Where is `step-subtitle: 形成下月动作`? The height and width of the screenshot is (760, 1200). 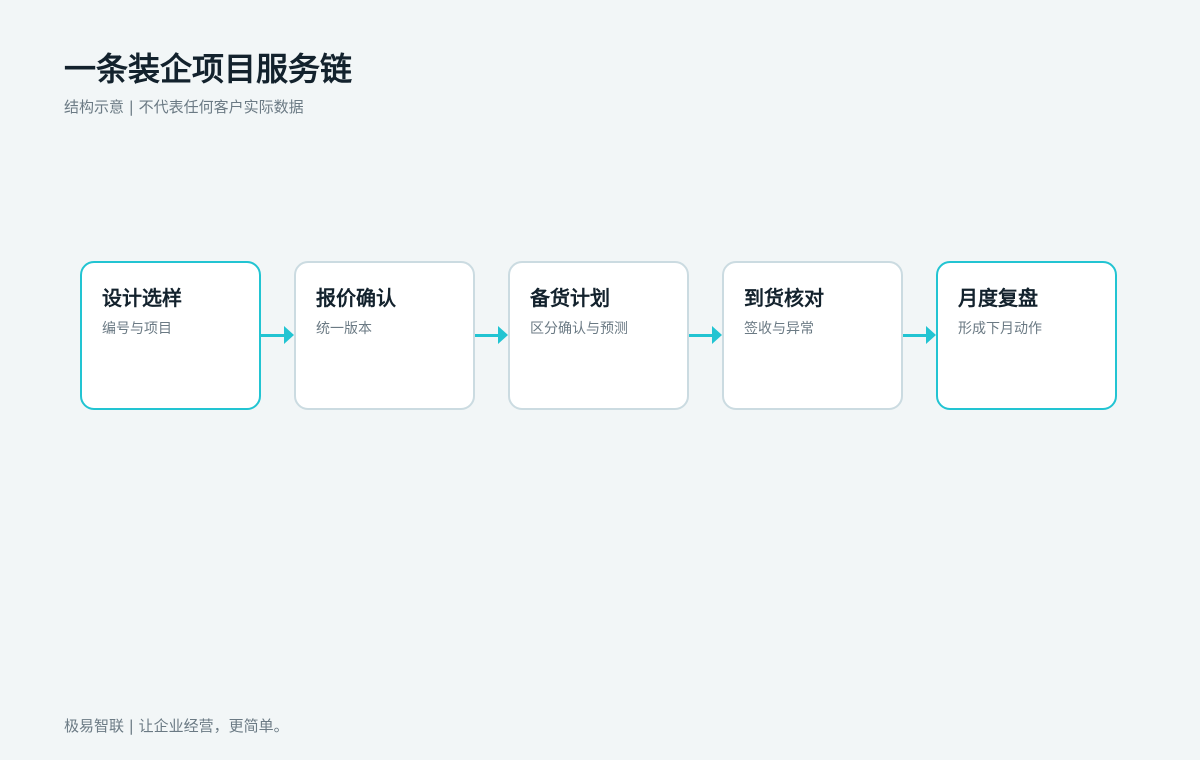
step-subtitle: 形成下月动作 is located at coordinates (1000, 329).